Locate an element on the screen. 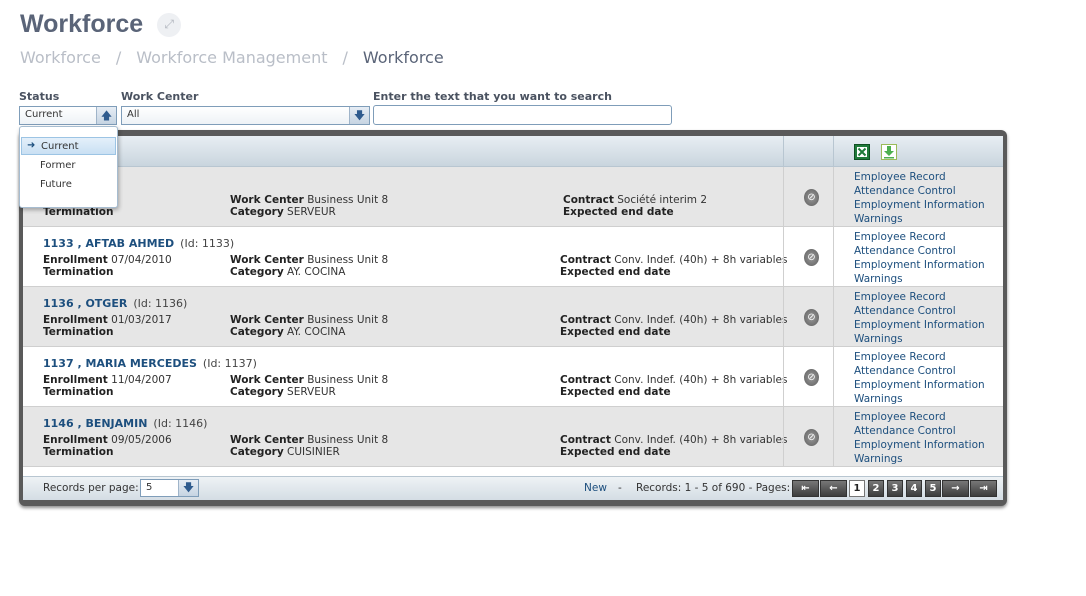 The height and width of the screenshot is (596, 1086). page-button: 3 is located at coordinates (895, 488).